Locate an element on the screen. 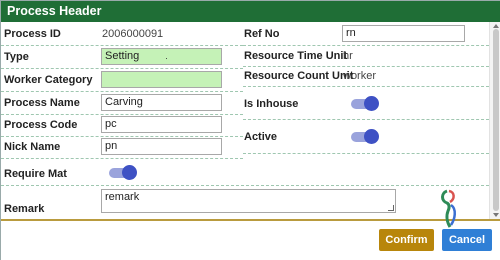 The image size is (500, 260). remark-value: remark is located at coordinates (122, 197).